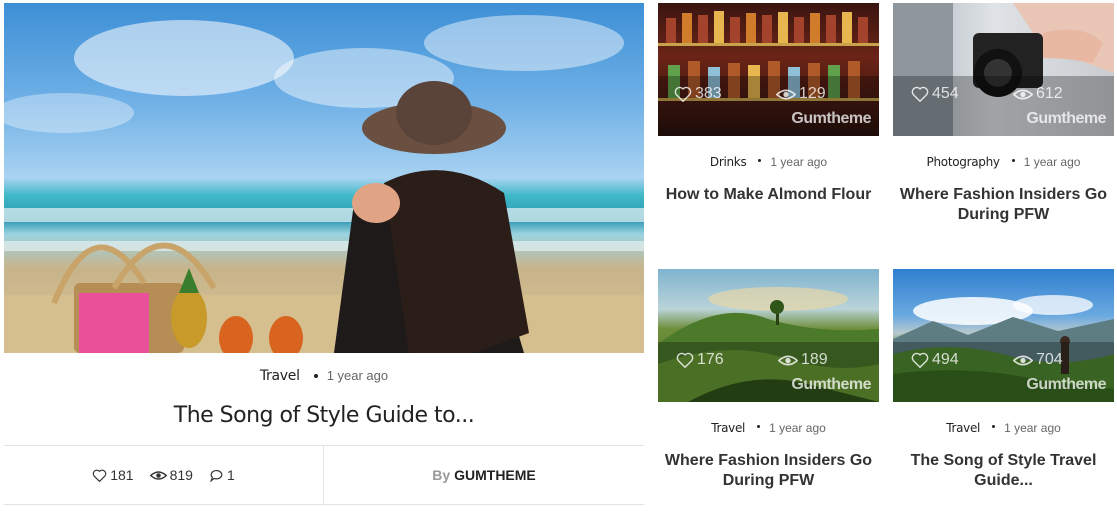  I want to click on view-stat: 819, so click(171, 475).